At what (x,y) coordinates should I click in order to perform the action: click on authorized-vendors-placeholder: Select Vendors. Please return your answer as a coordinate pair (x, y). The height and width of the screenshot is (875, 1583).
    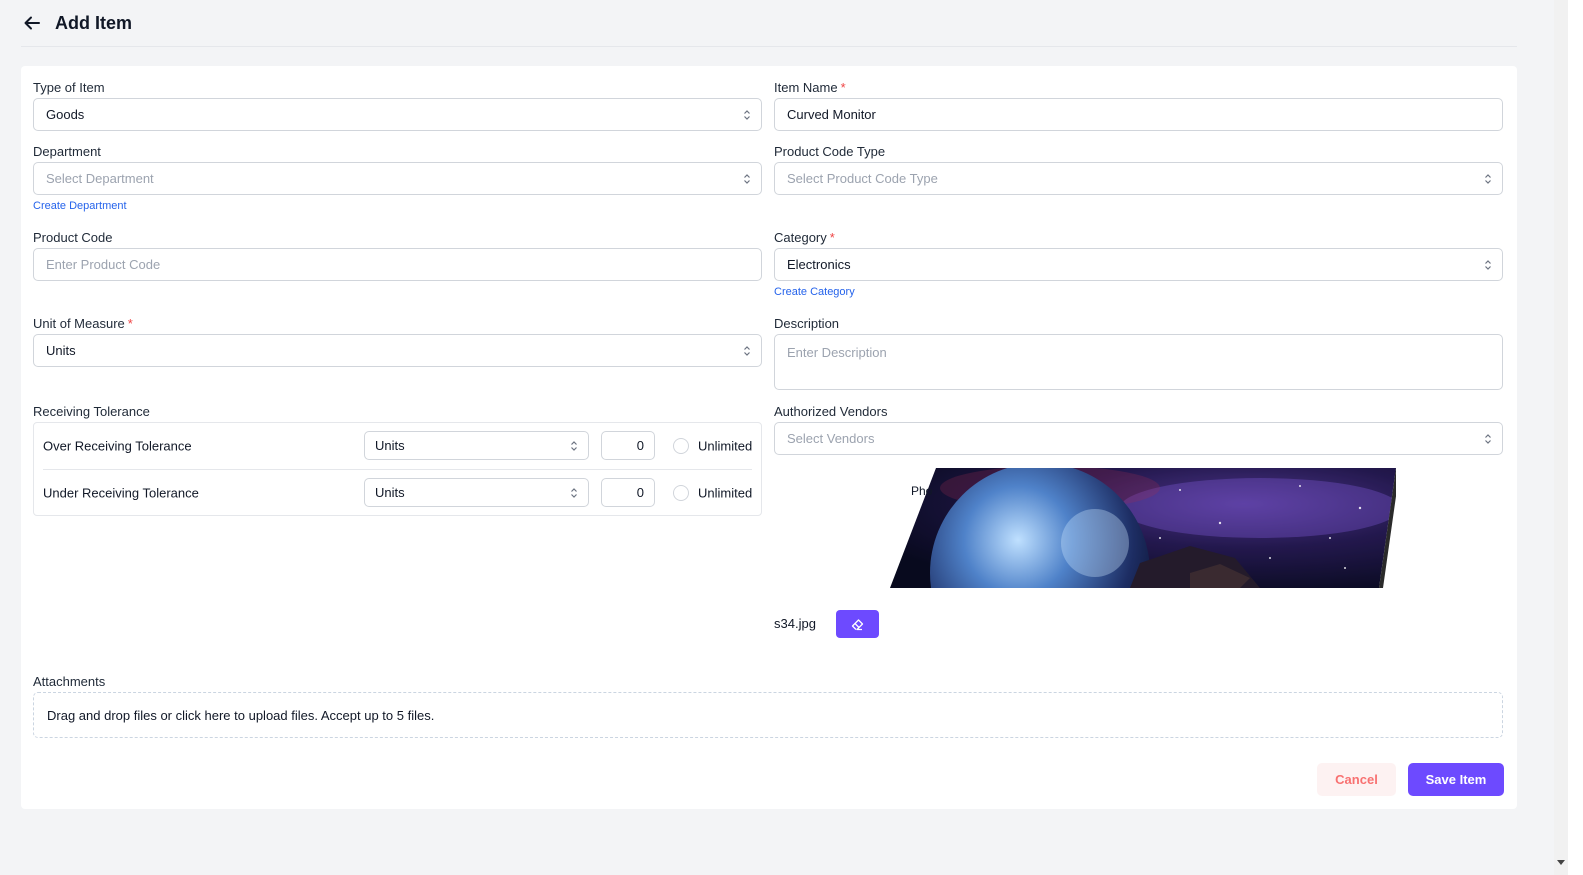
    Looking at the image, I should click on (831, 438).